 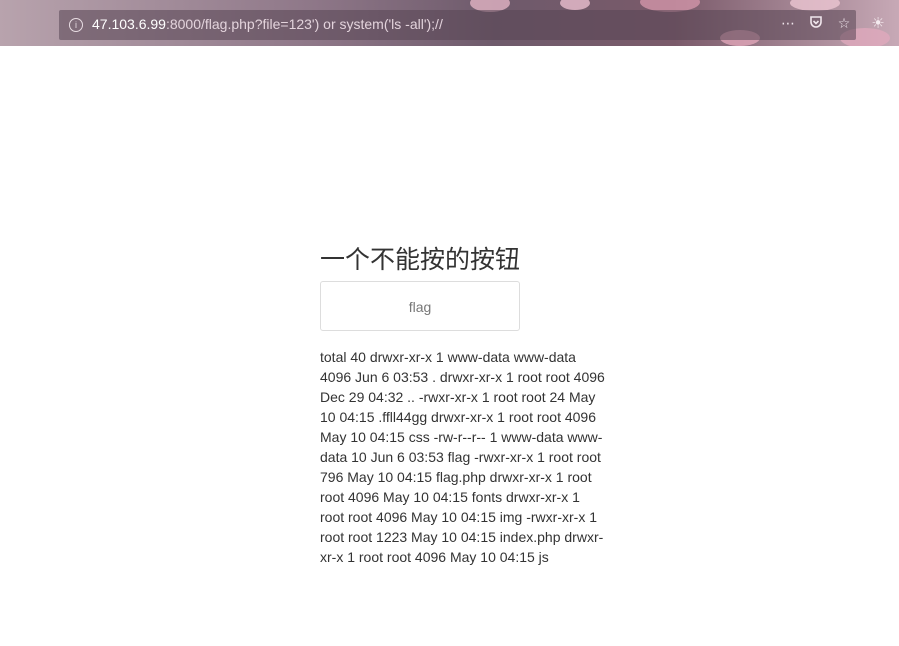 What do you see at coordinates (420, 260) in the screenshot?
I see `page-title: 一个不能按的按钮` at bounding box center [420, 260].